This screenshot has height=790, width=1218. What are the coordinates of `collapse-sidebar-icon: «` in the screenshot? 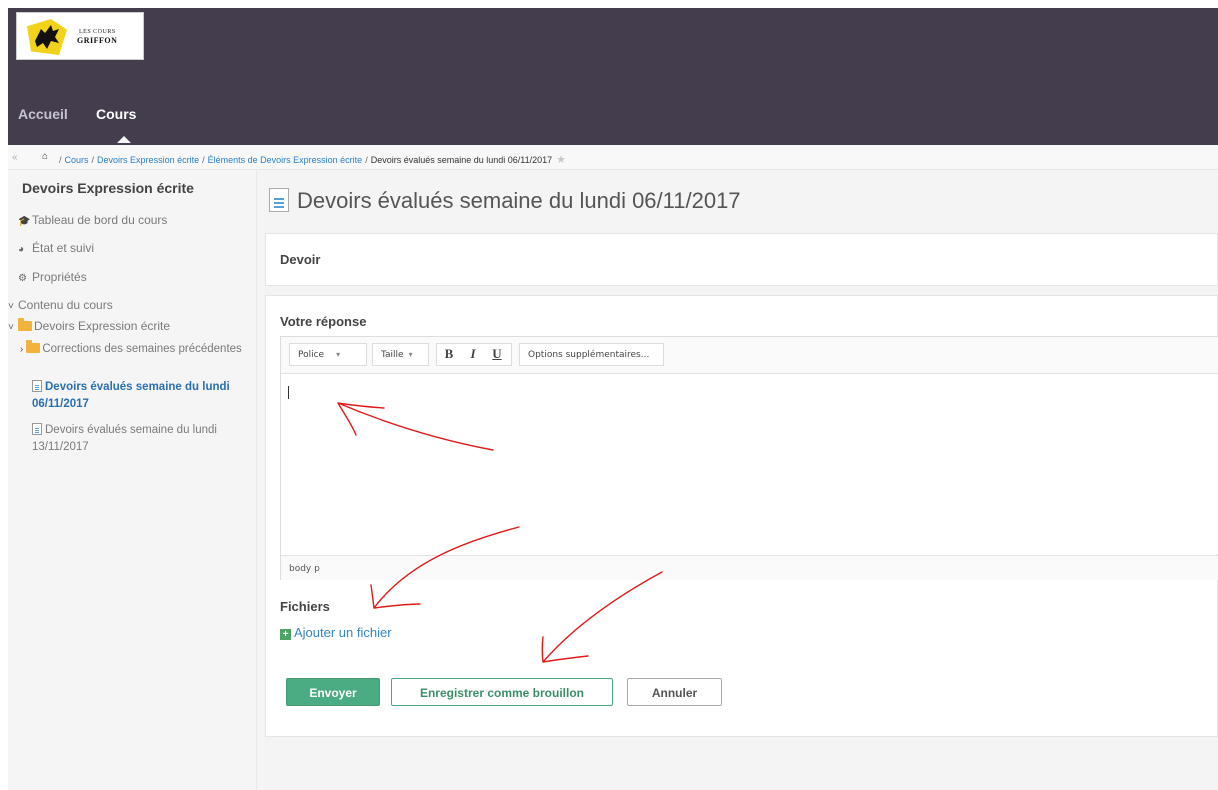 It's located at (15, 157).